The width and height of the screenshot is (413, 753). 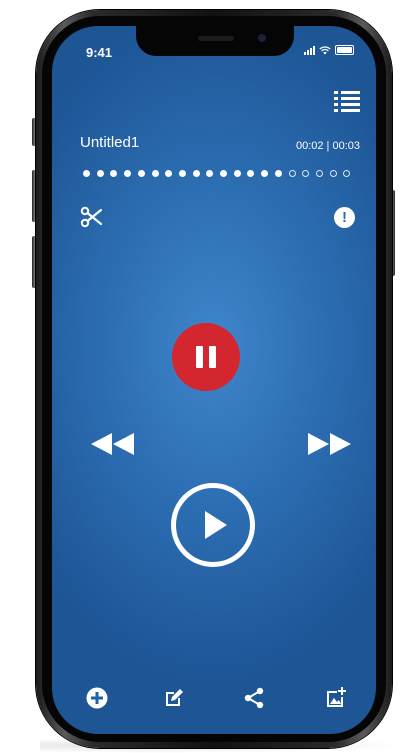 I want to click on play-icon, so click(x=216, y=525).